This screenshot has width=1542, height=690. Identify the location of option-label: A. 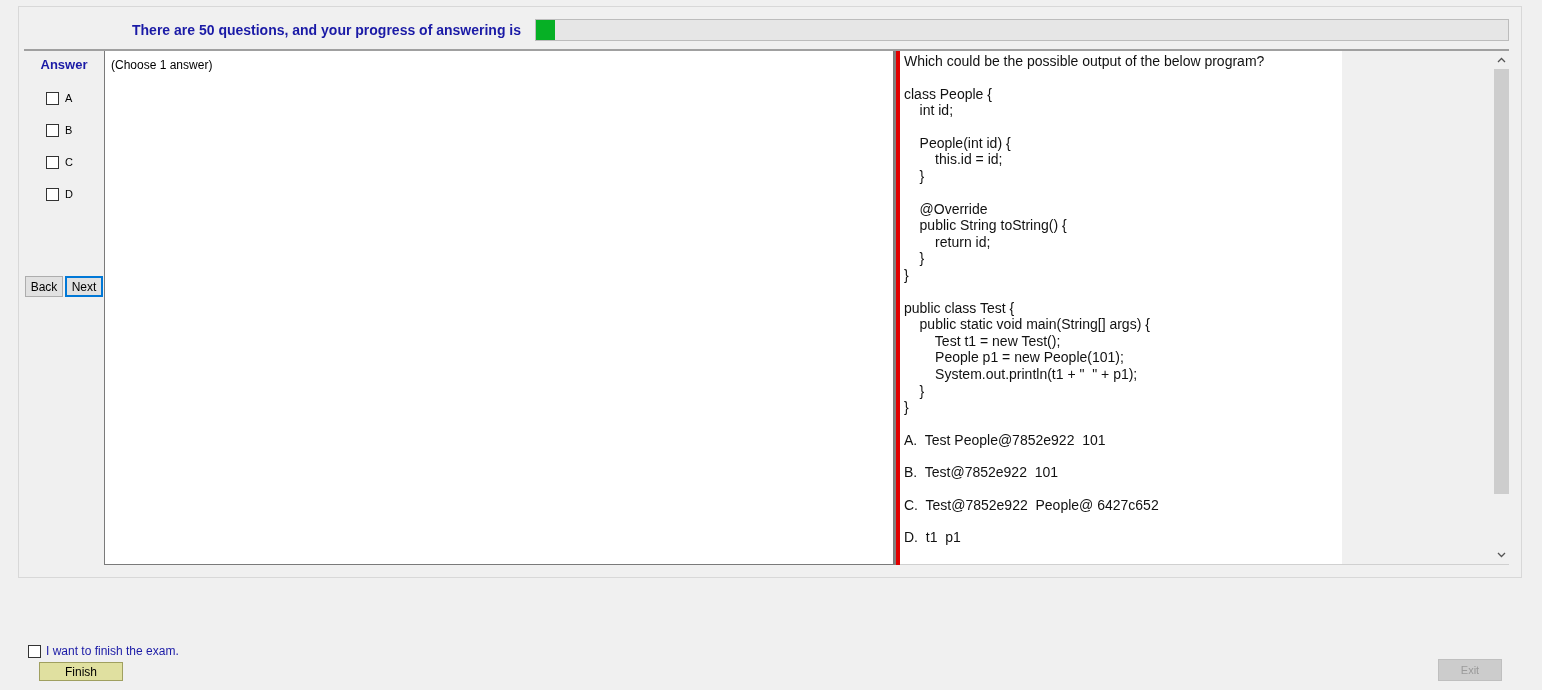
(69, 98).